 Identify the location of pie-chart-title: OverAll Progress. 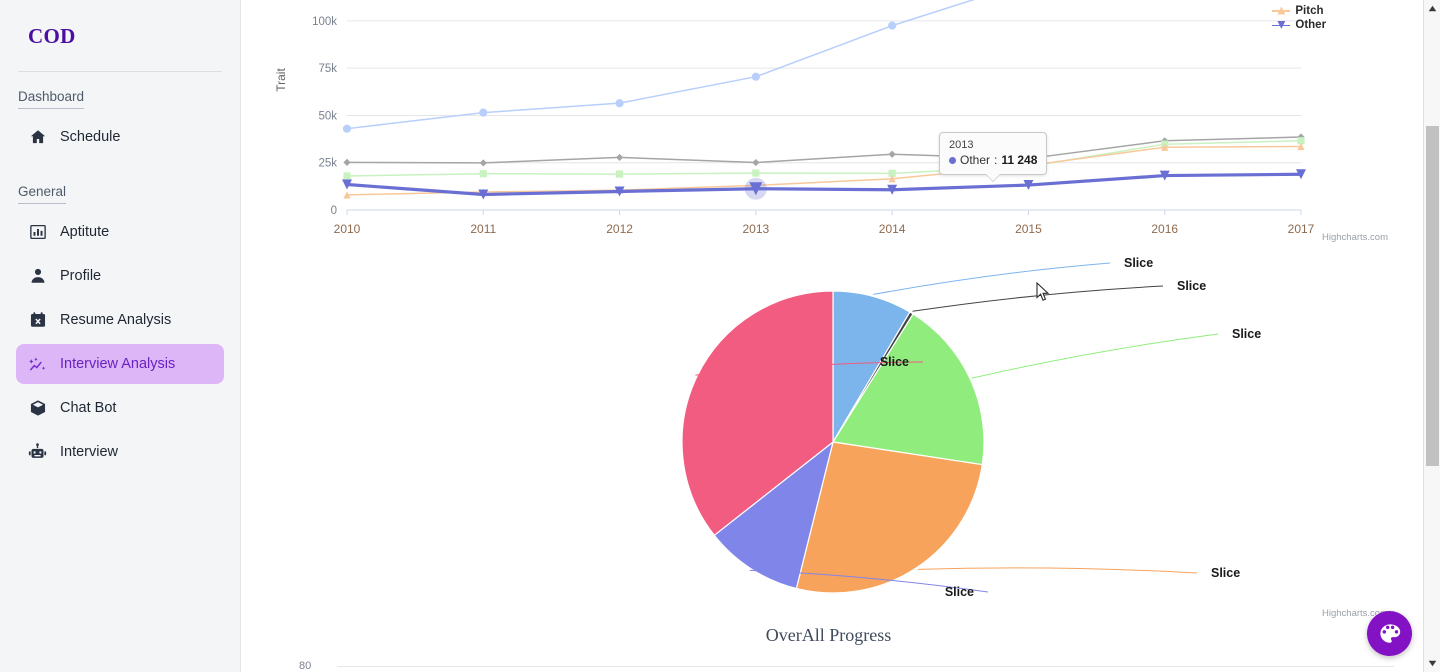
(828, 635).